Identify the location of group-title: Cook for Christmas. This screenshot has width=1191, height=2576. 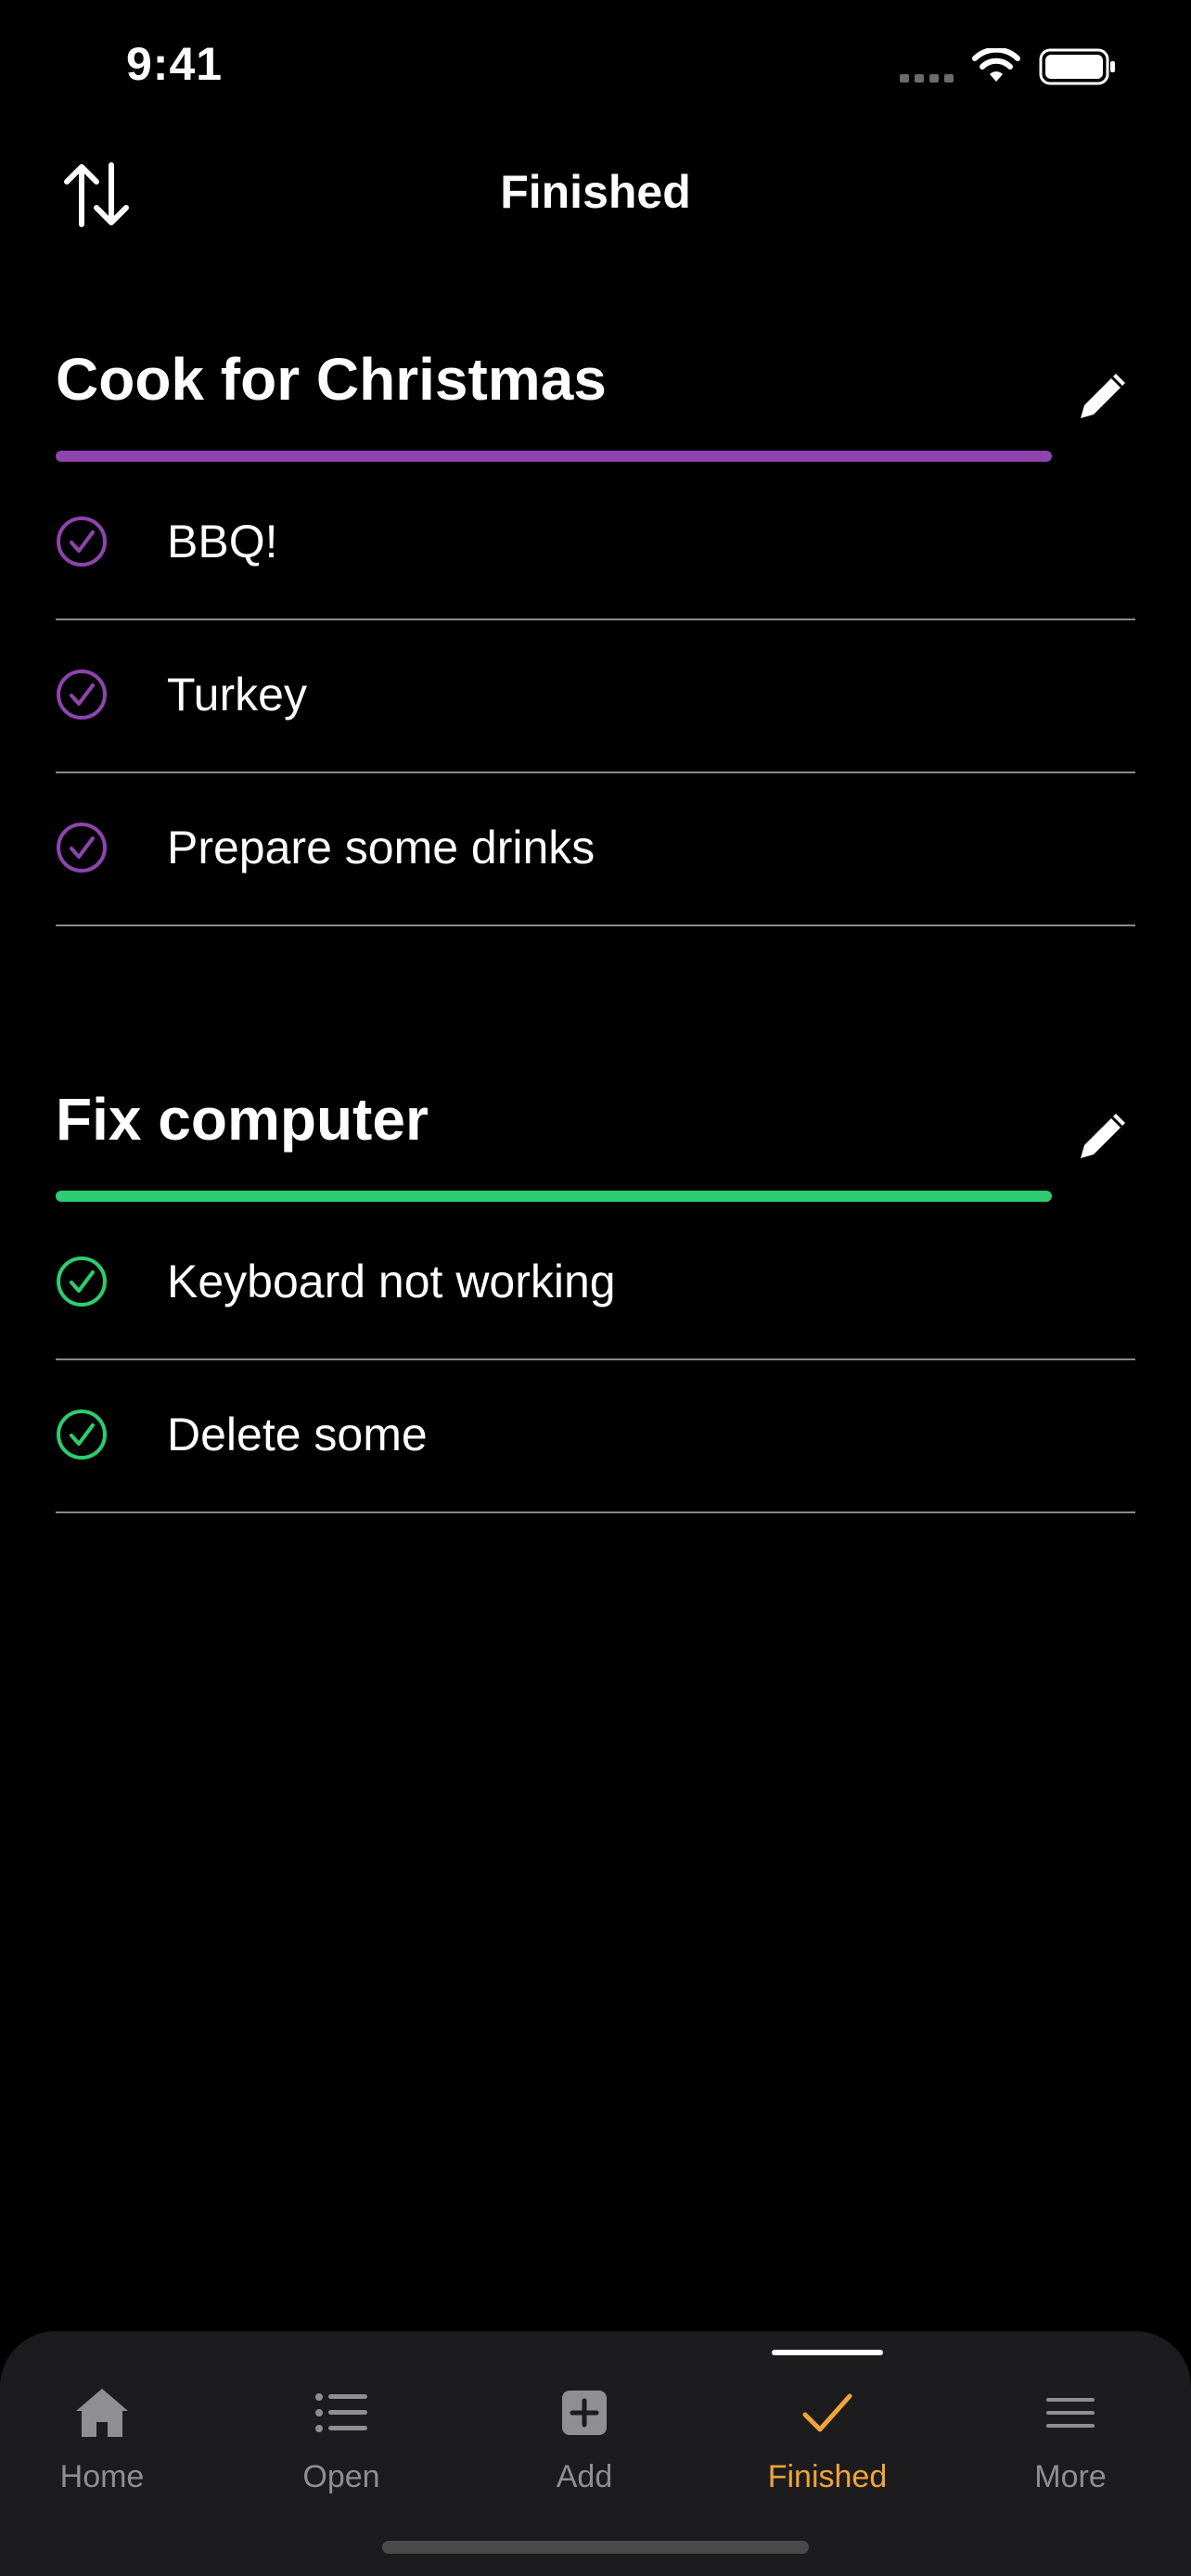
(331, 380).